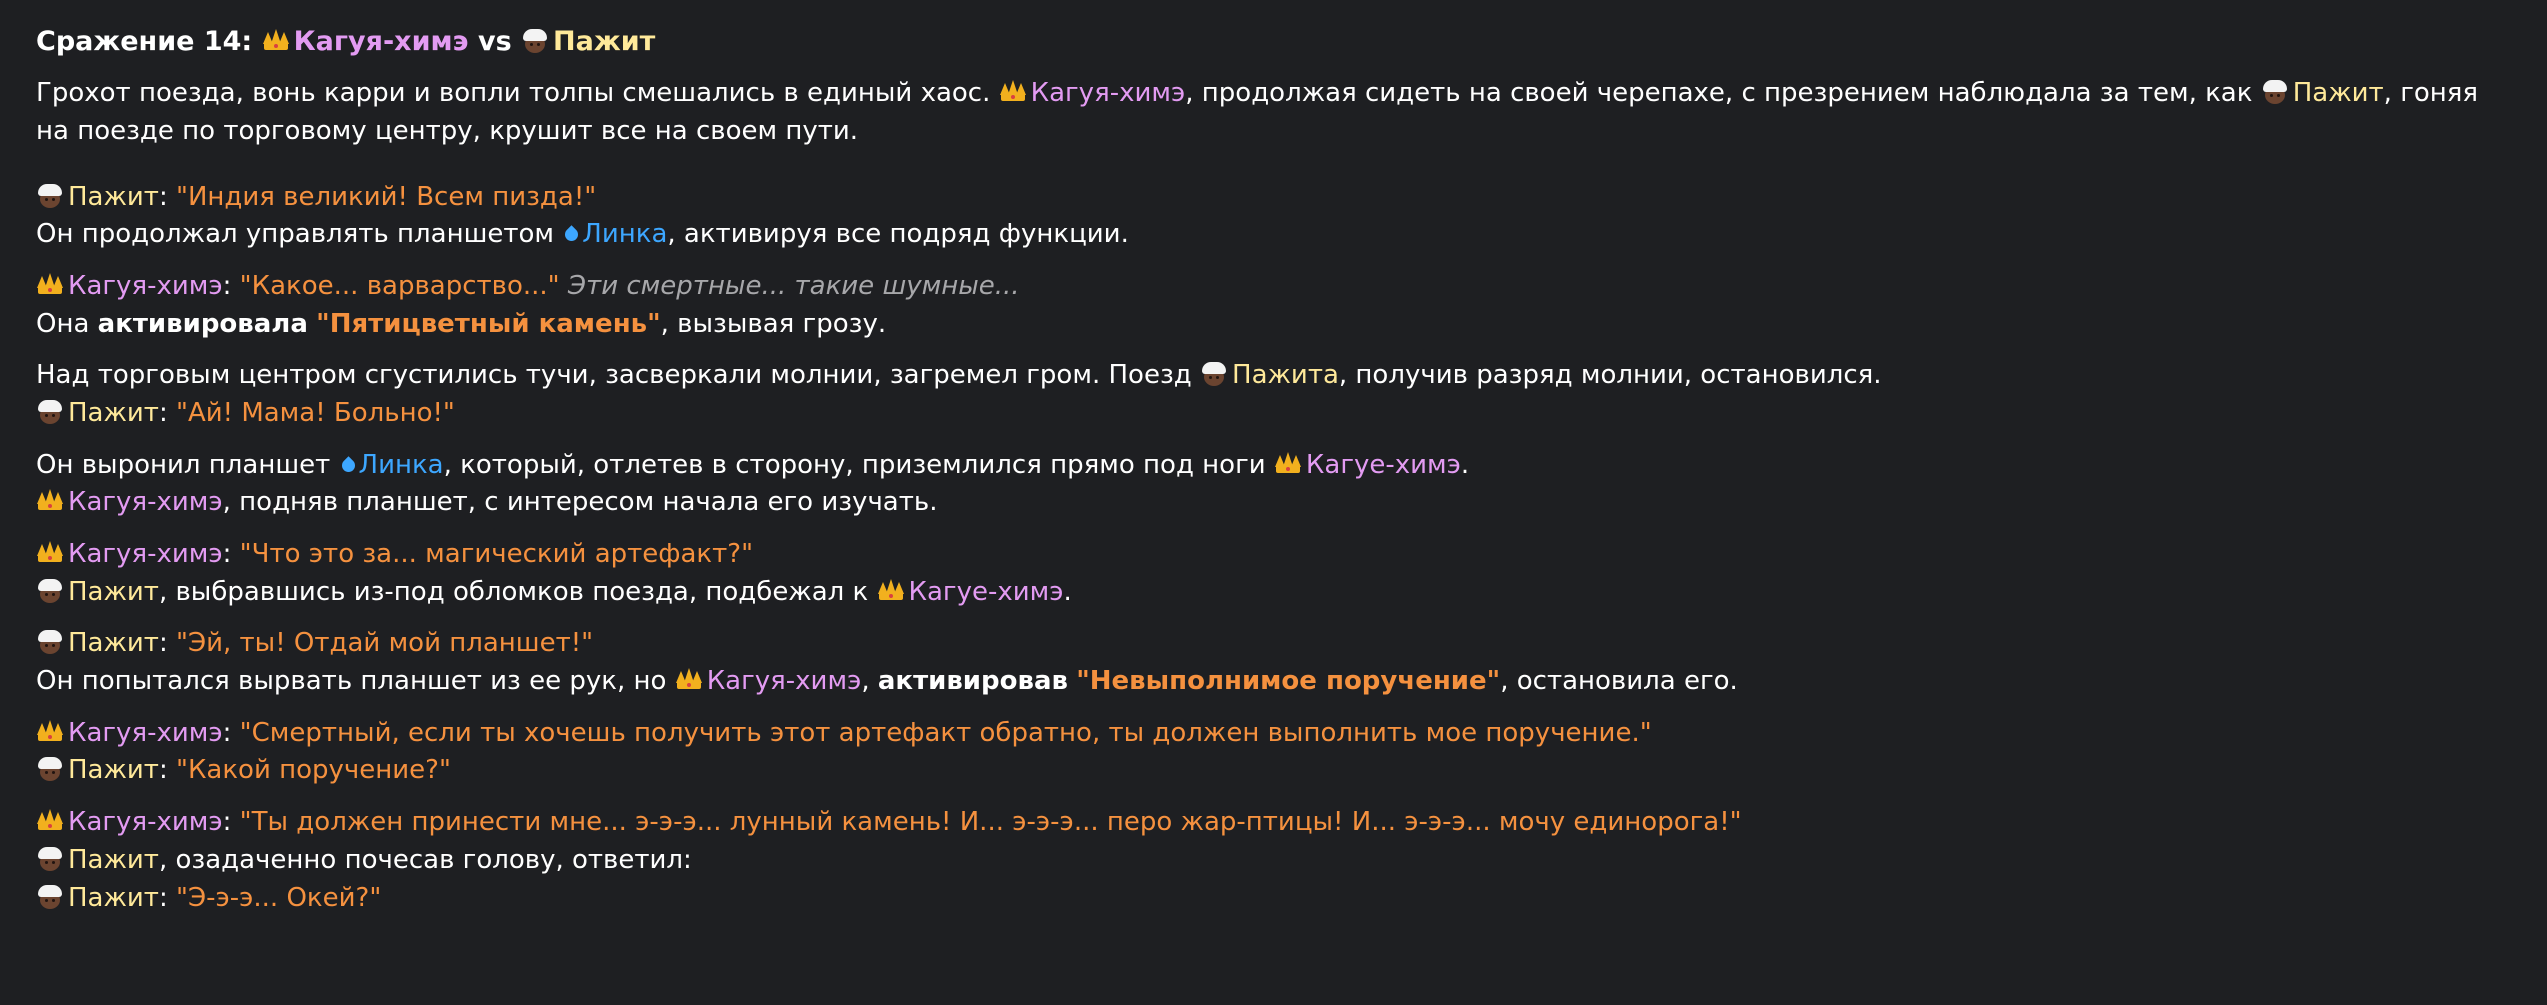  Describe the element at coordinates (381, 41) in the screenshot. I see `fighter-kaguya: Кагуя-химэ` at that location.